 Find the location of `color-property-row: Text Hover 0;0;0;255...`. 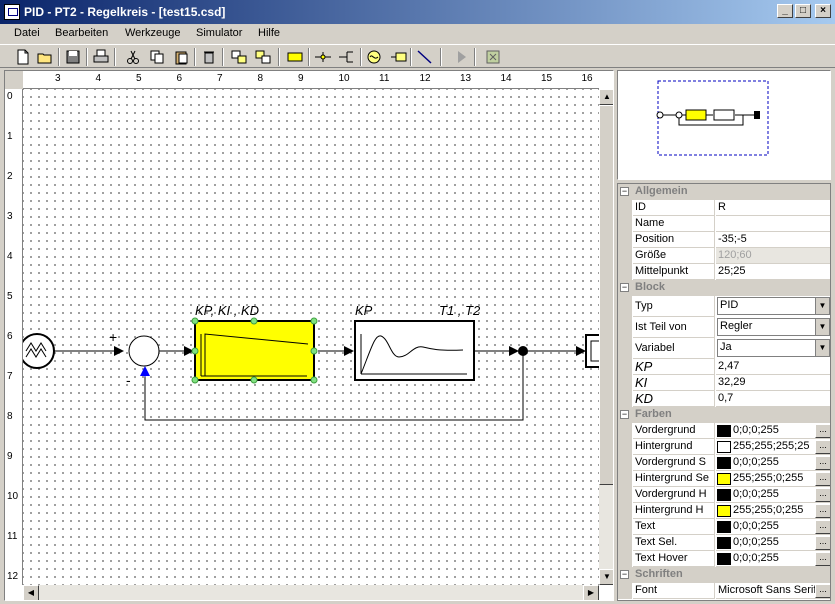

color-property-row: Text Hover 0;0;0;255... is located at coordinates (724, 559).